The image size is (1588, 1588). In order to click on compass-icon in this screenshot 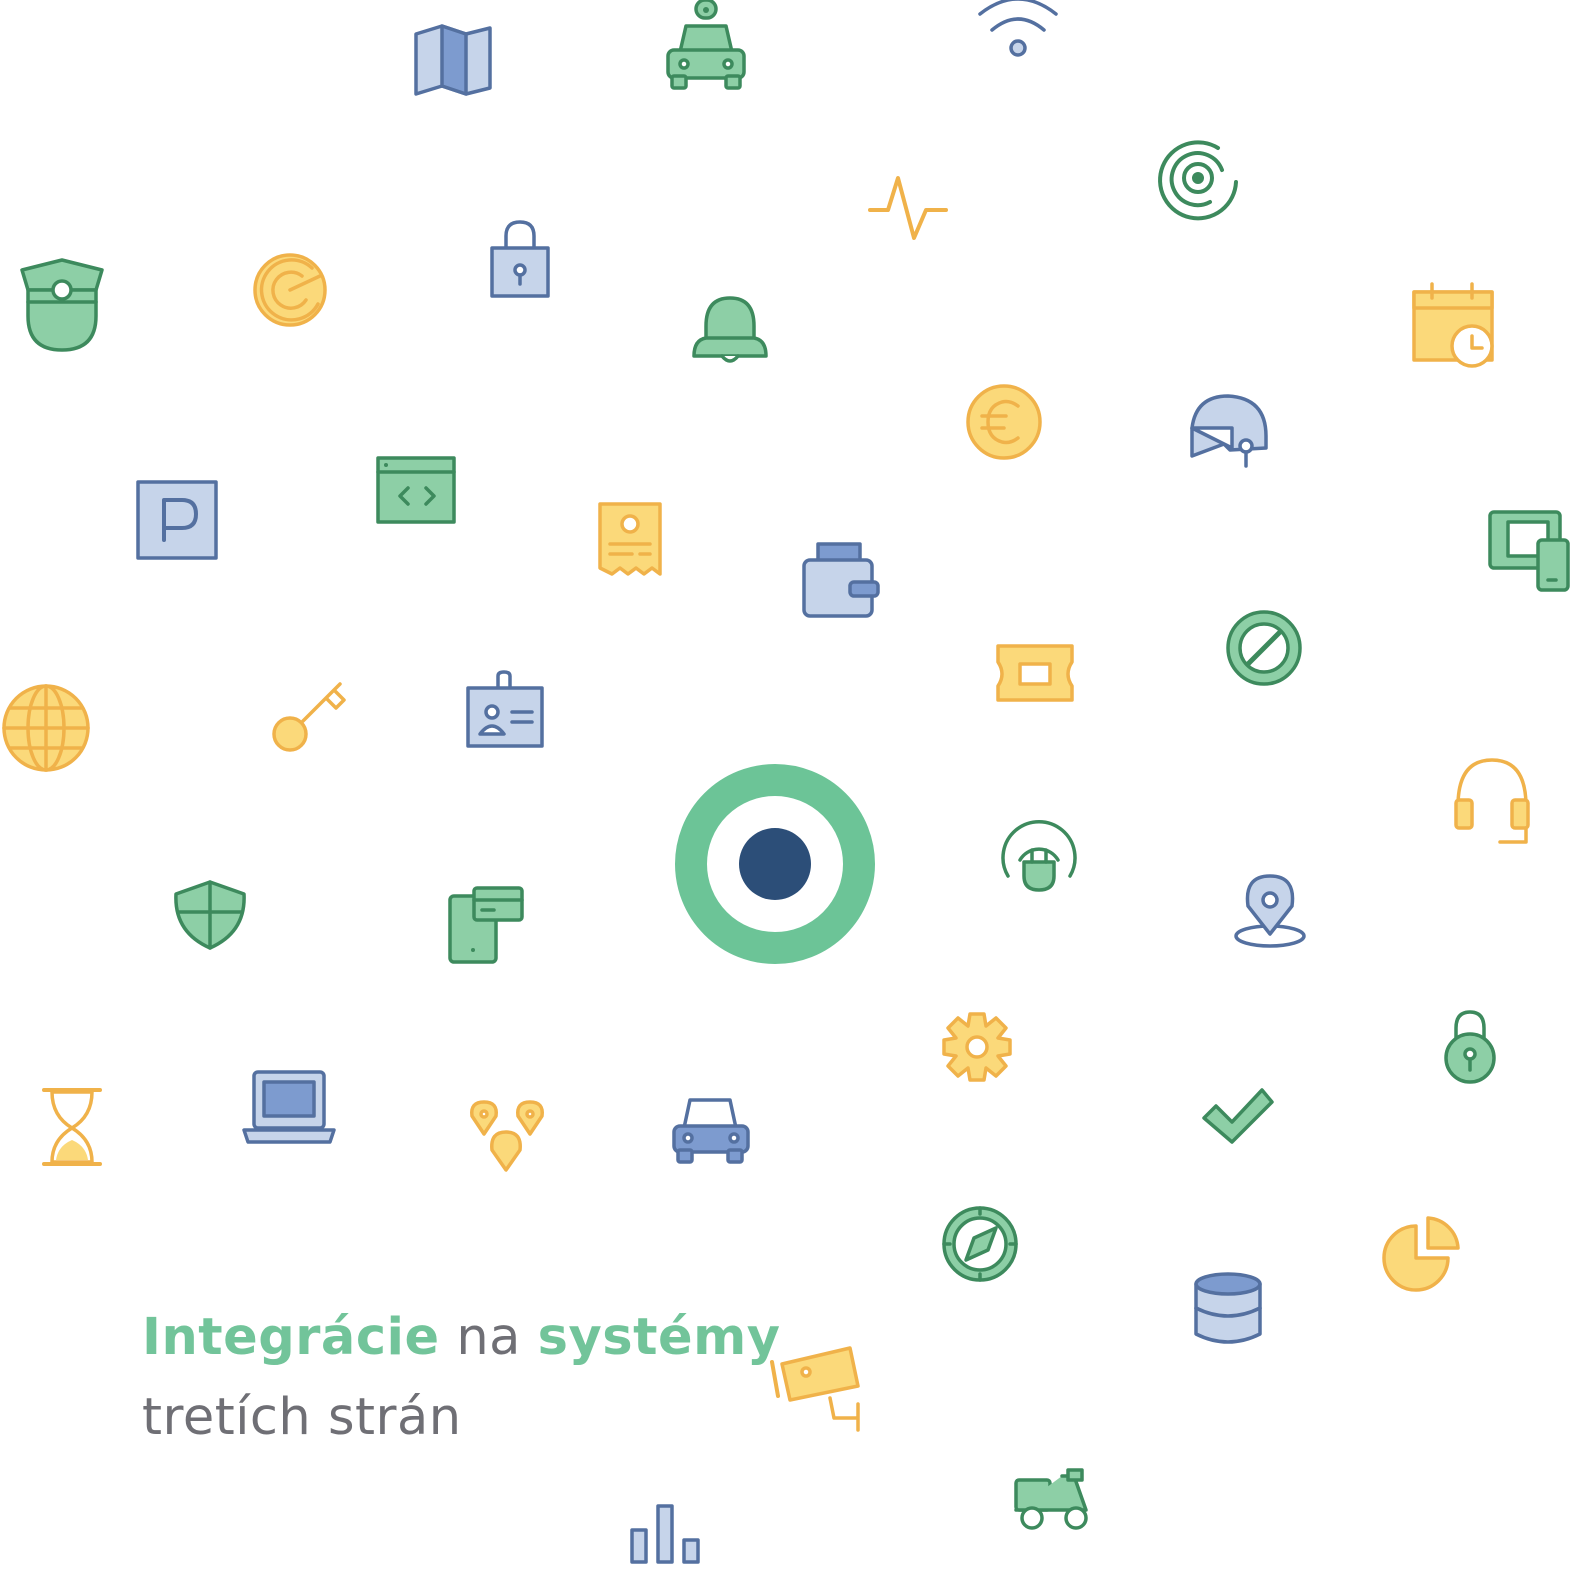, I will do `click(980, 1244)`.